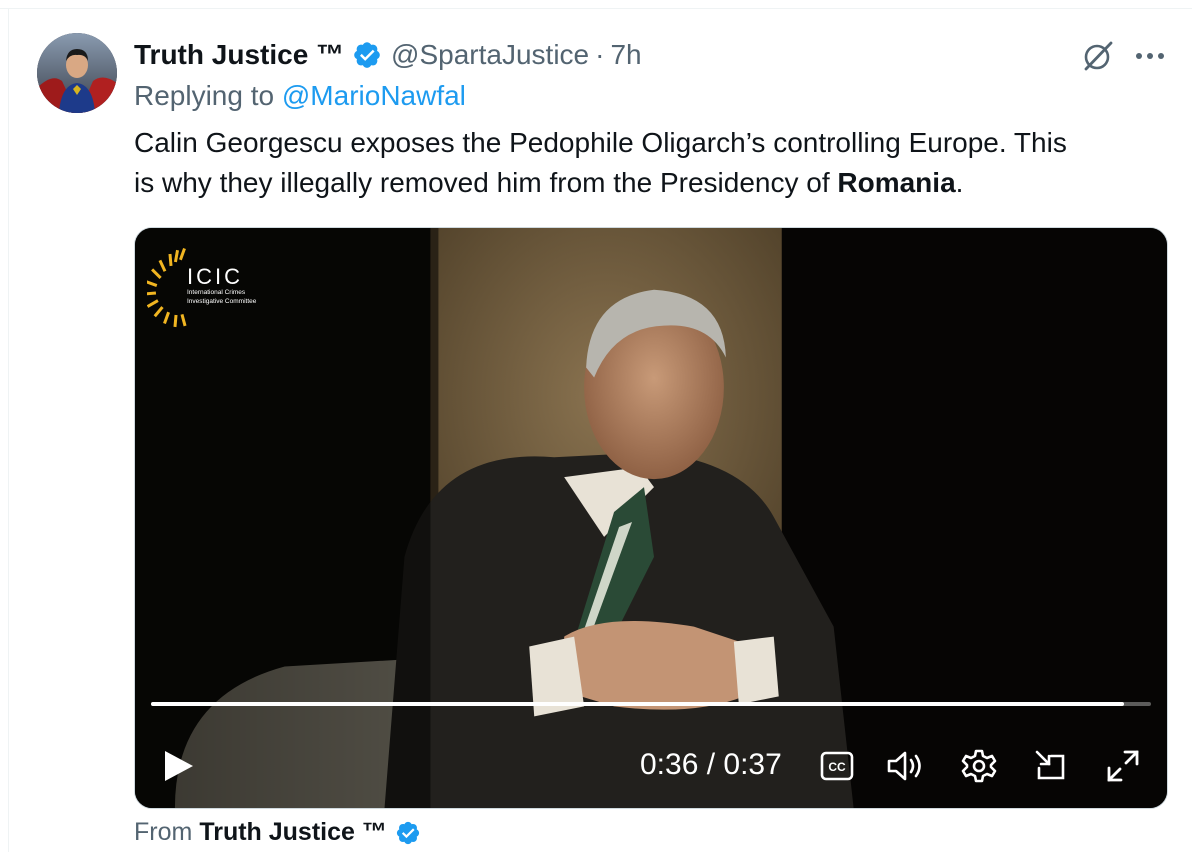 The height and width of the screenshot is (852, 1192). I want to click on more-horizontal-icon, so click(1150, 56).